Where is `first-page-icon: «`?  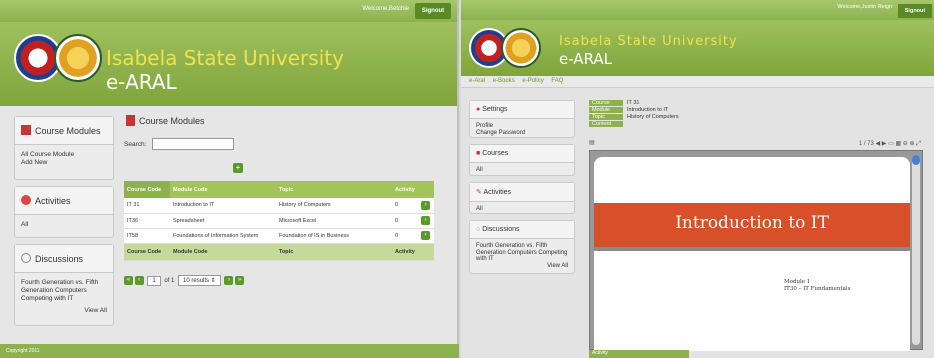 first-page-icon: « is located at coordinates (128, 280).